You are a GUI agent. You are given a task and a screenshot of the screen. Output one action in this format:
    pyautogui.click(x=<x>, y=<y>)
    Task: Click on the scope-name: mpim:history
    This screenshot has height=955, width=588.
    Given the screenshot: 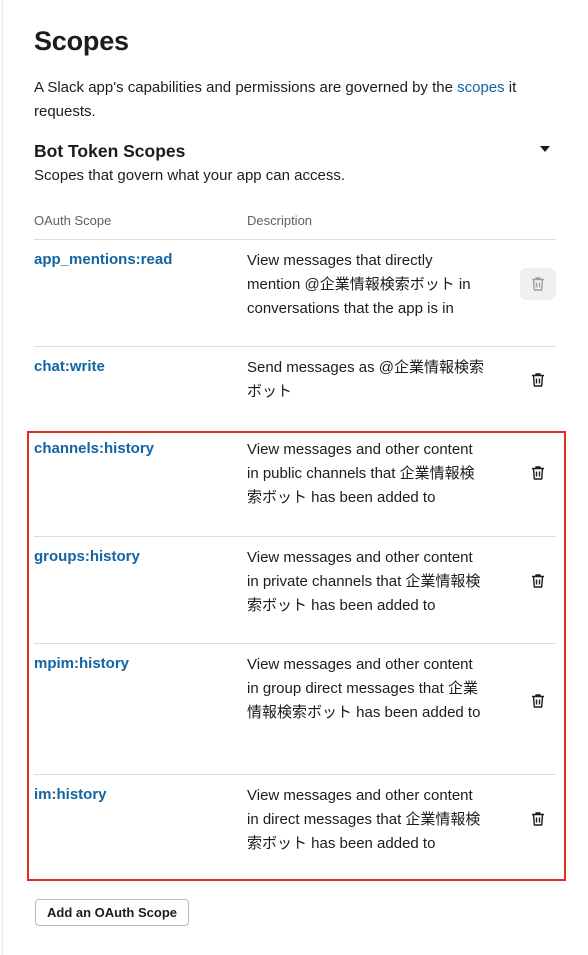 What is the action you would take?
    pyautogui.click(x=81, y=663)
    